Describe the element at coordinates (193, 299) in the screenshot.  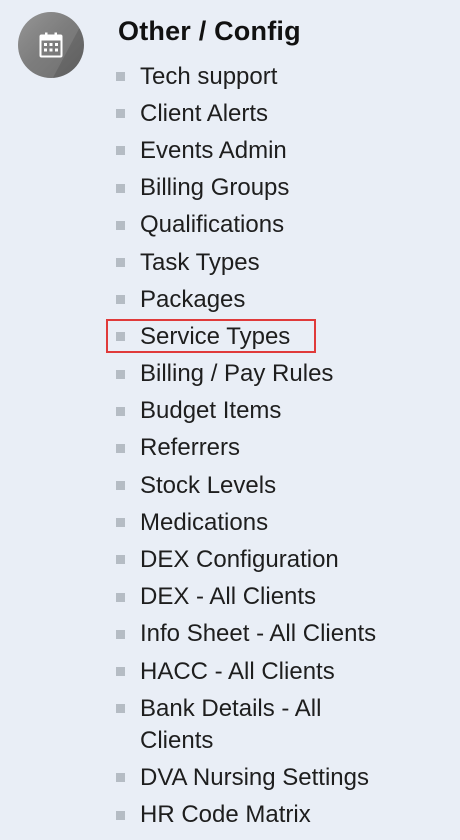
I see `menu-item-label: Packages` at that location.